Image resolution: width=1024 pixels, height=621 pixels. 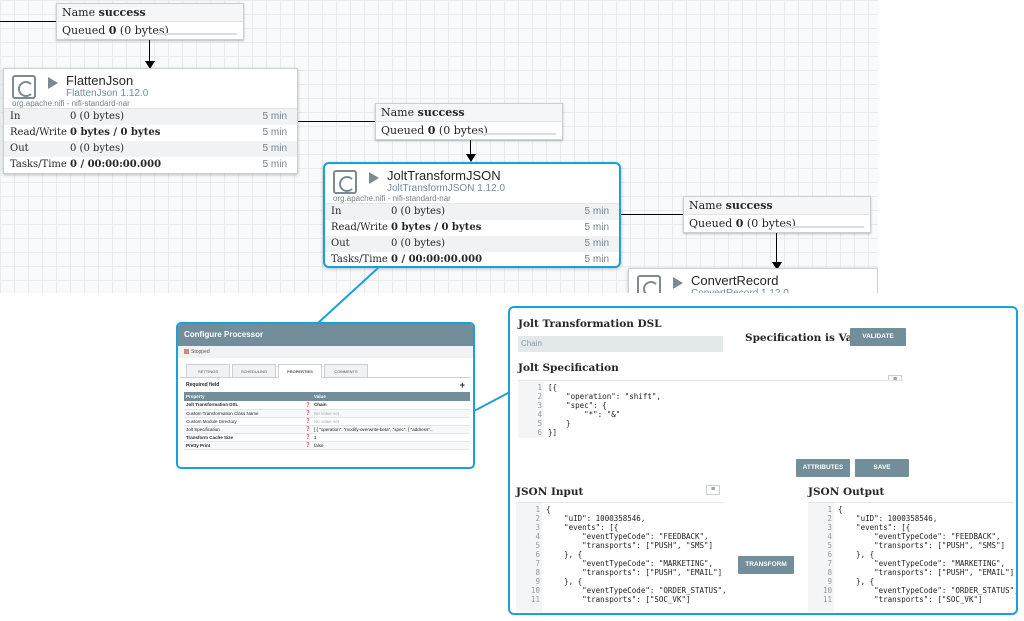 I want to click on line-number: 6, so click(x=539, y=432).